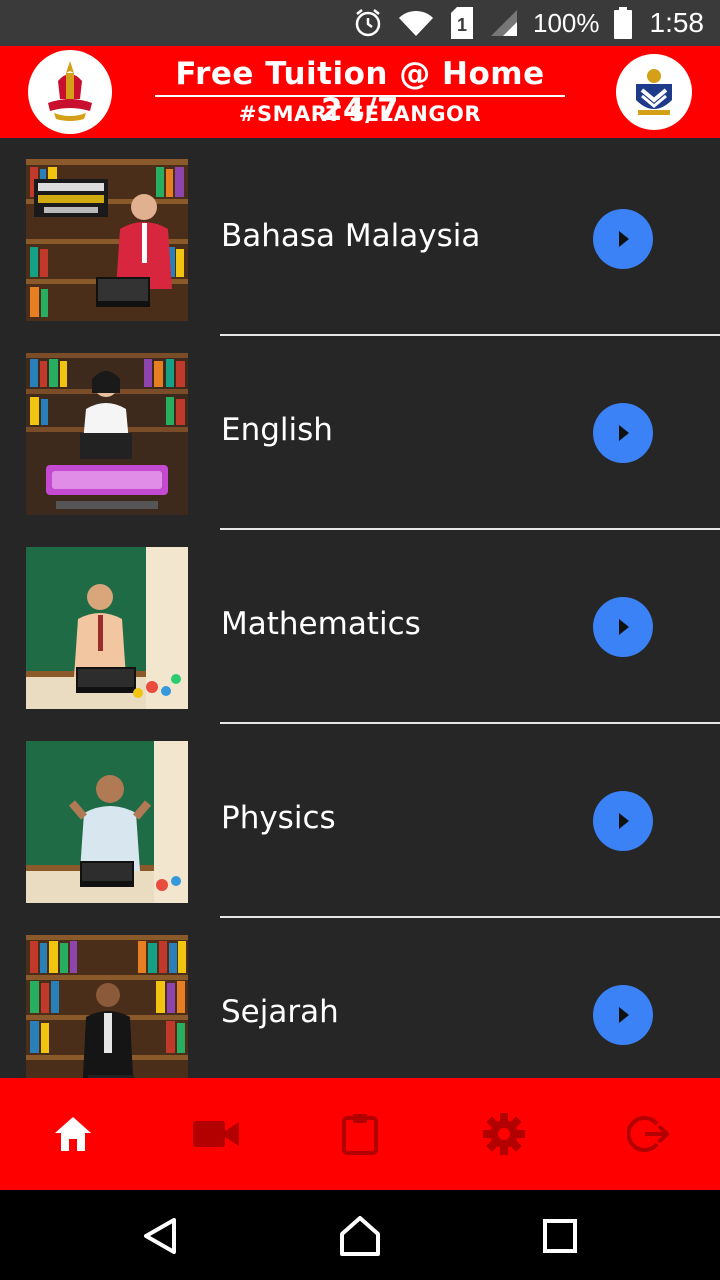 This screenshot has height=1280, width=720. I want to click on gear-icon, so click(504, 1134).